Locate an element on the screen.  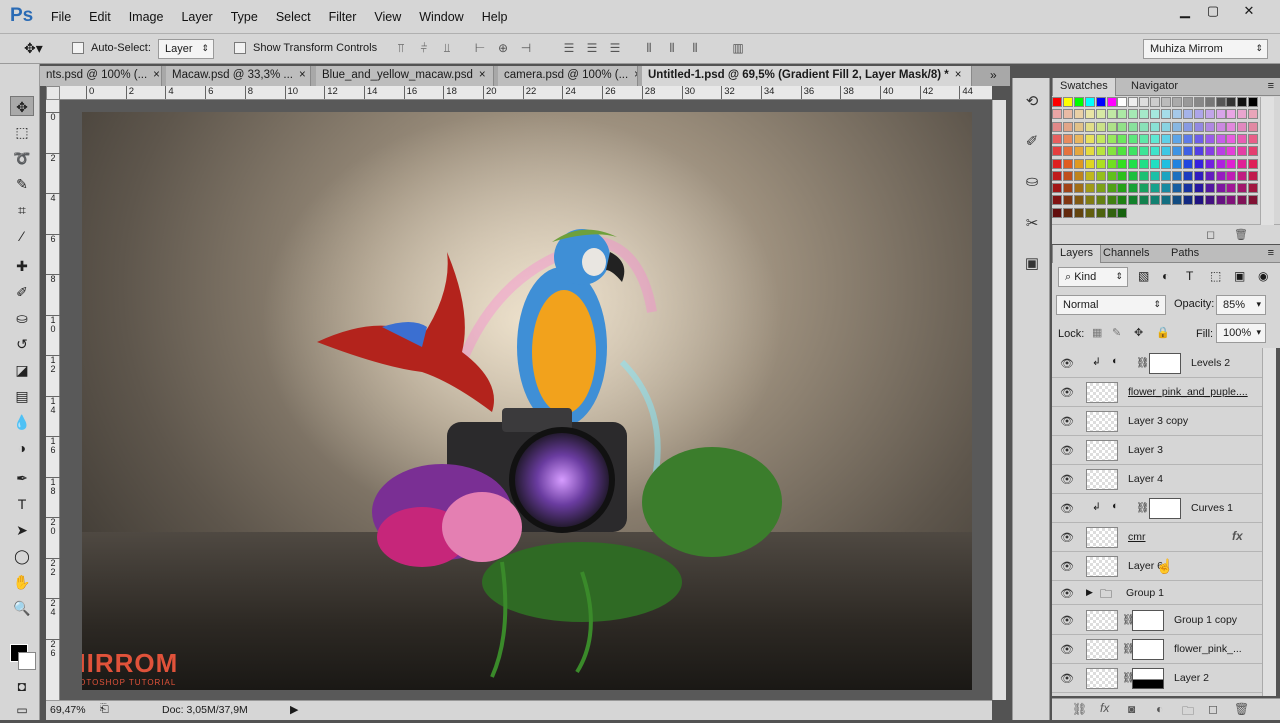
menu-type: Type is located at coordinates (244, 17).